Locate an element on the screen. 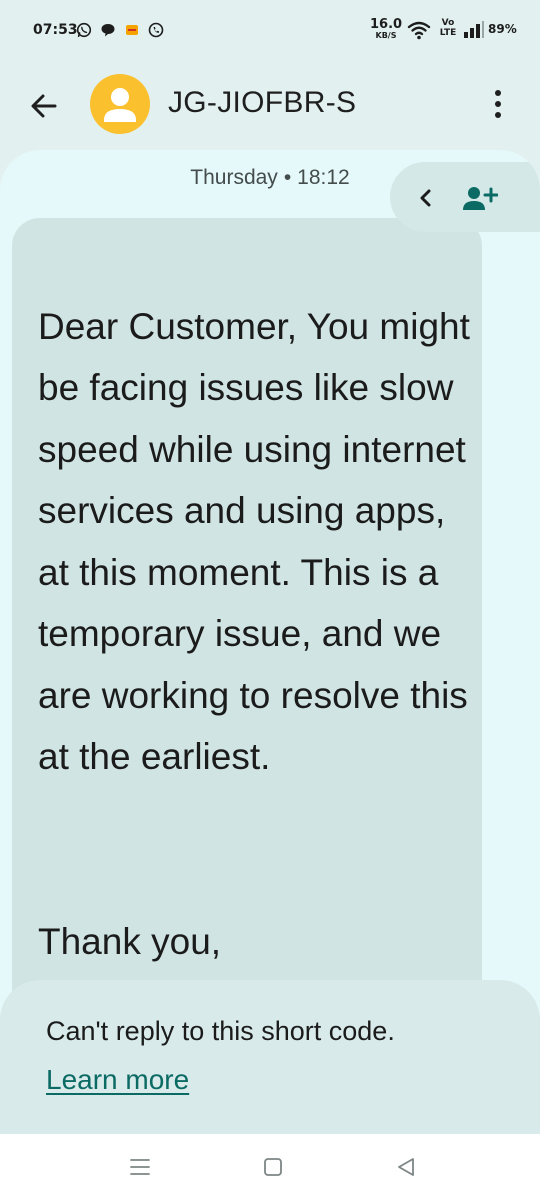 Image resolution: width=540 pixels, height=1200 pixels. status-notification-icons is located at coordinates (120, 30).